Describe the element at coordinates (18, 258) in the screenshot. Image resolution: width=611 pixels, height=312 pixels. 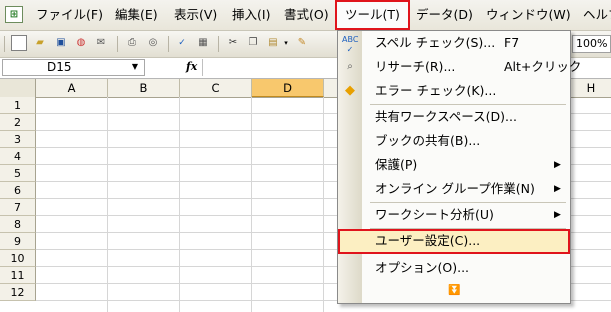
I see `row-header: 10` at that location.